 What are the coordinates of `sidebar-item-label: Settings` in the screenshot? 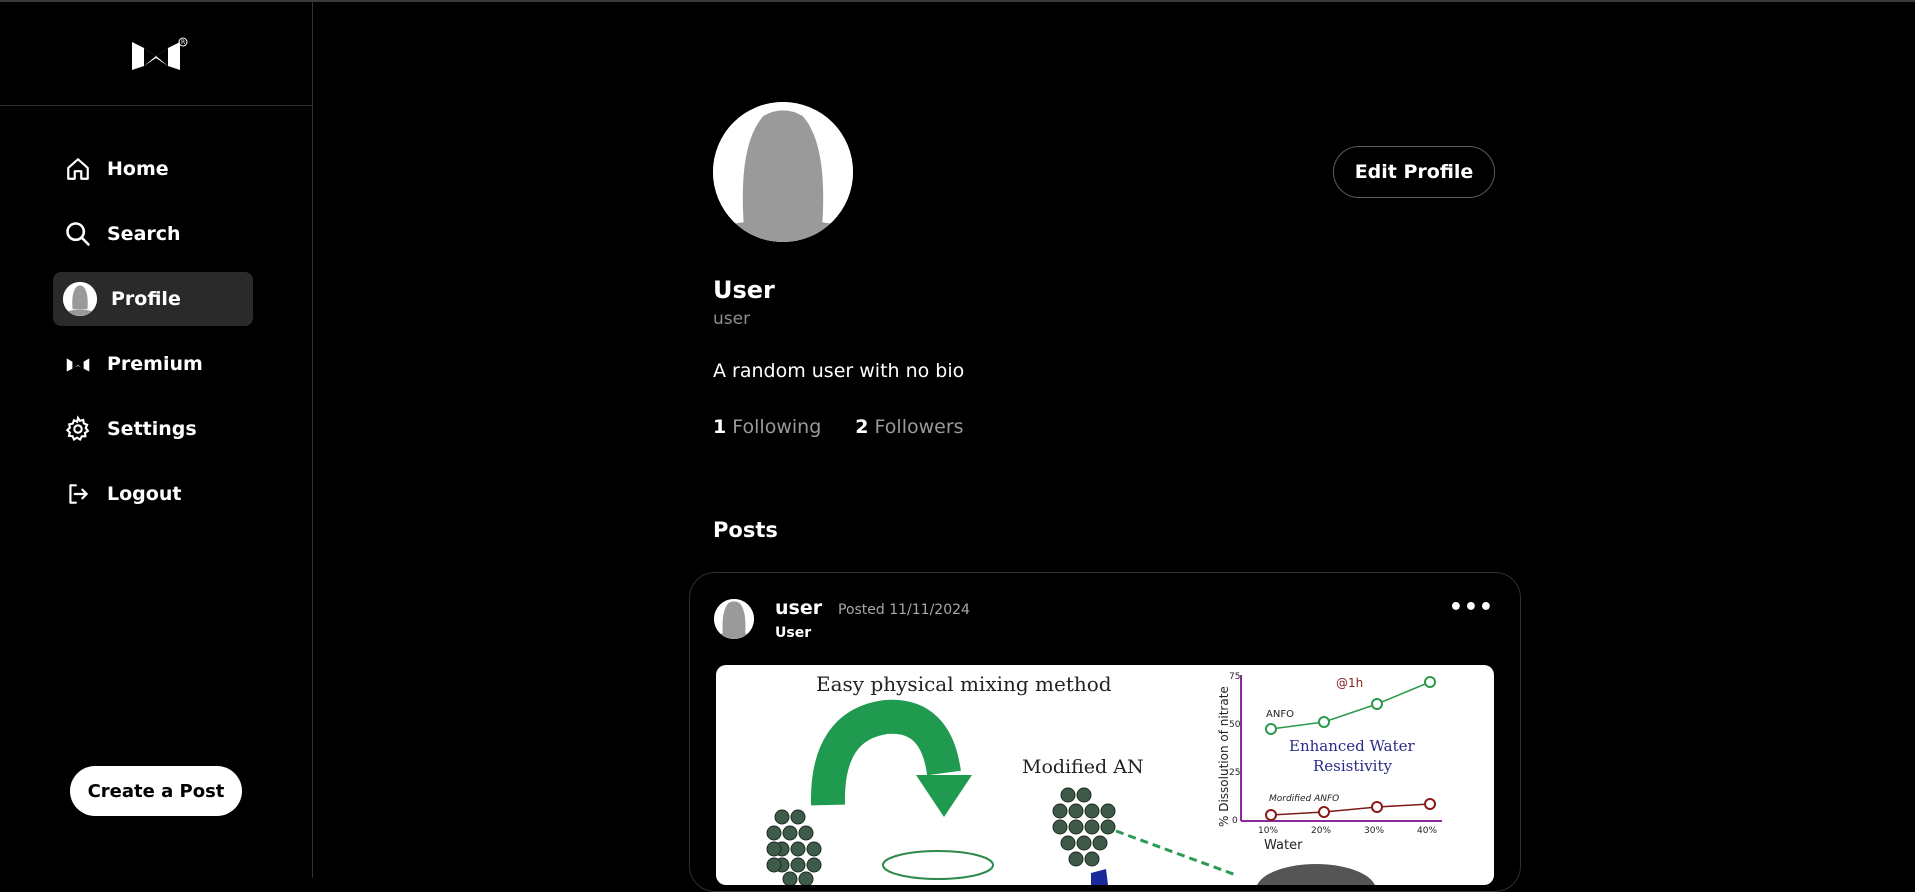 It's located at (152, 429).